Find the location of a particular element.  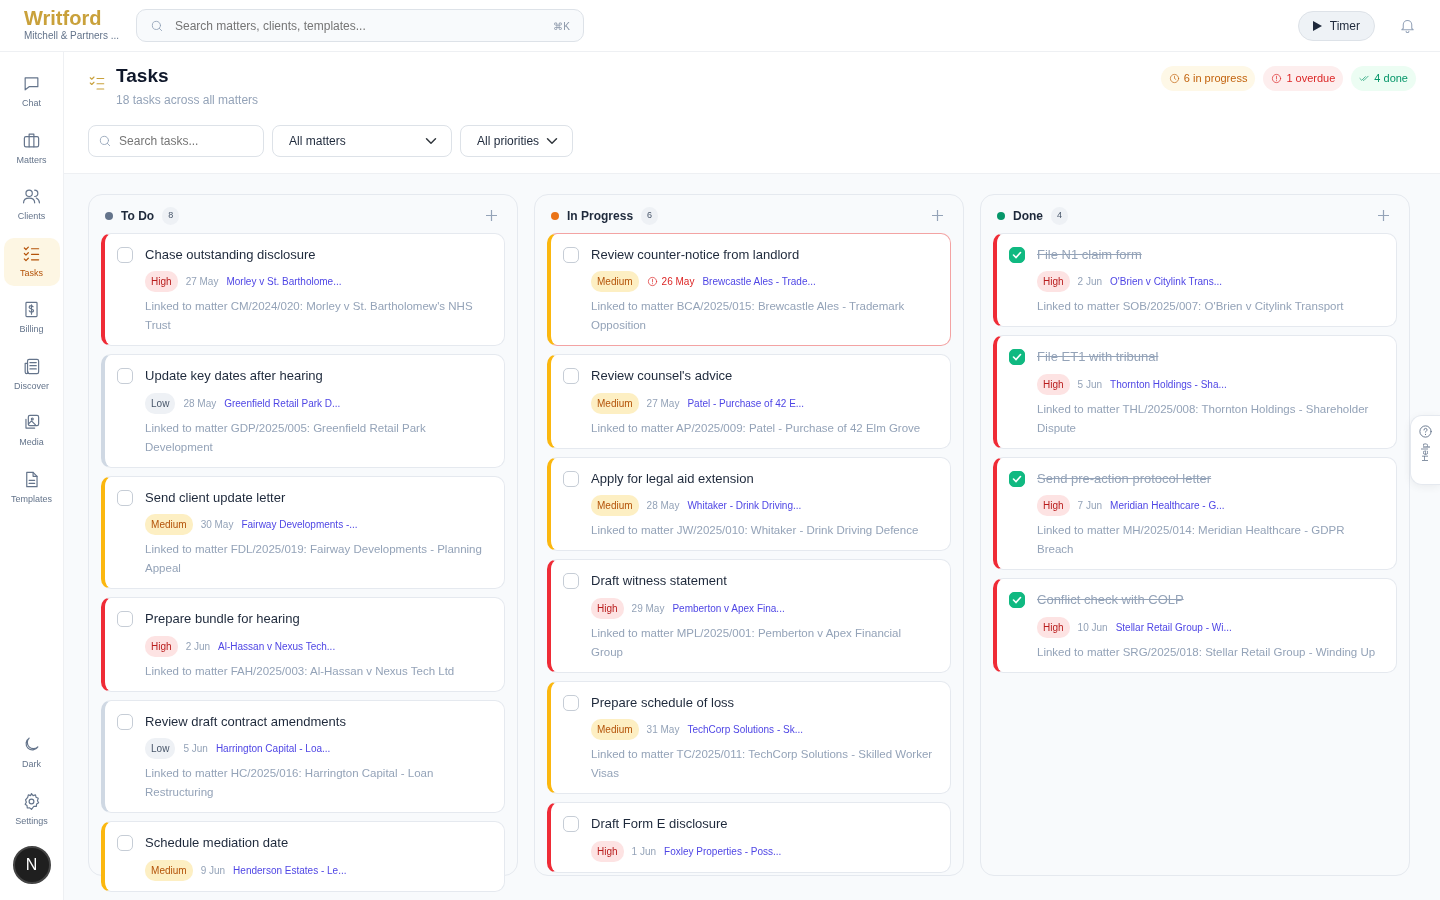

sidebar-item: Billing is located at coordinates (31, 318).